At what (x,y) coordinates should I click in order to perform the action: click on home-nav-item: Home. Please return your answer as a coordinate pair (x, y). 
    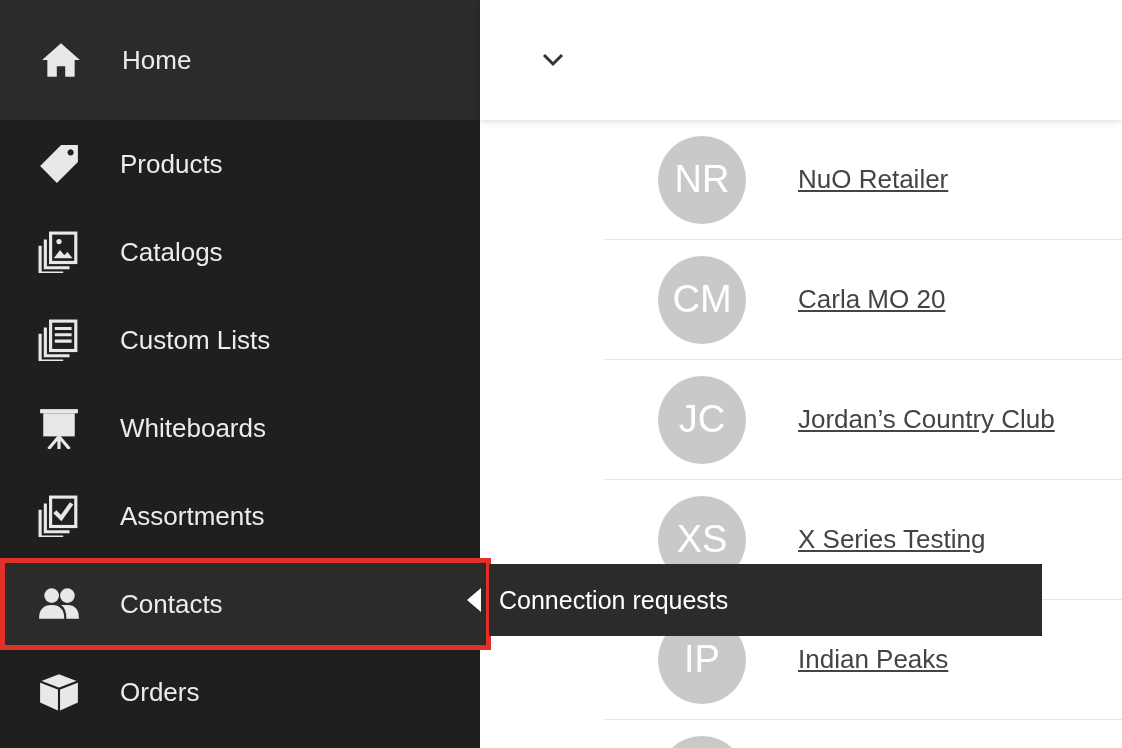
    Looking at the image, I should click on (240, 60).